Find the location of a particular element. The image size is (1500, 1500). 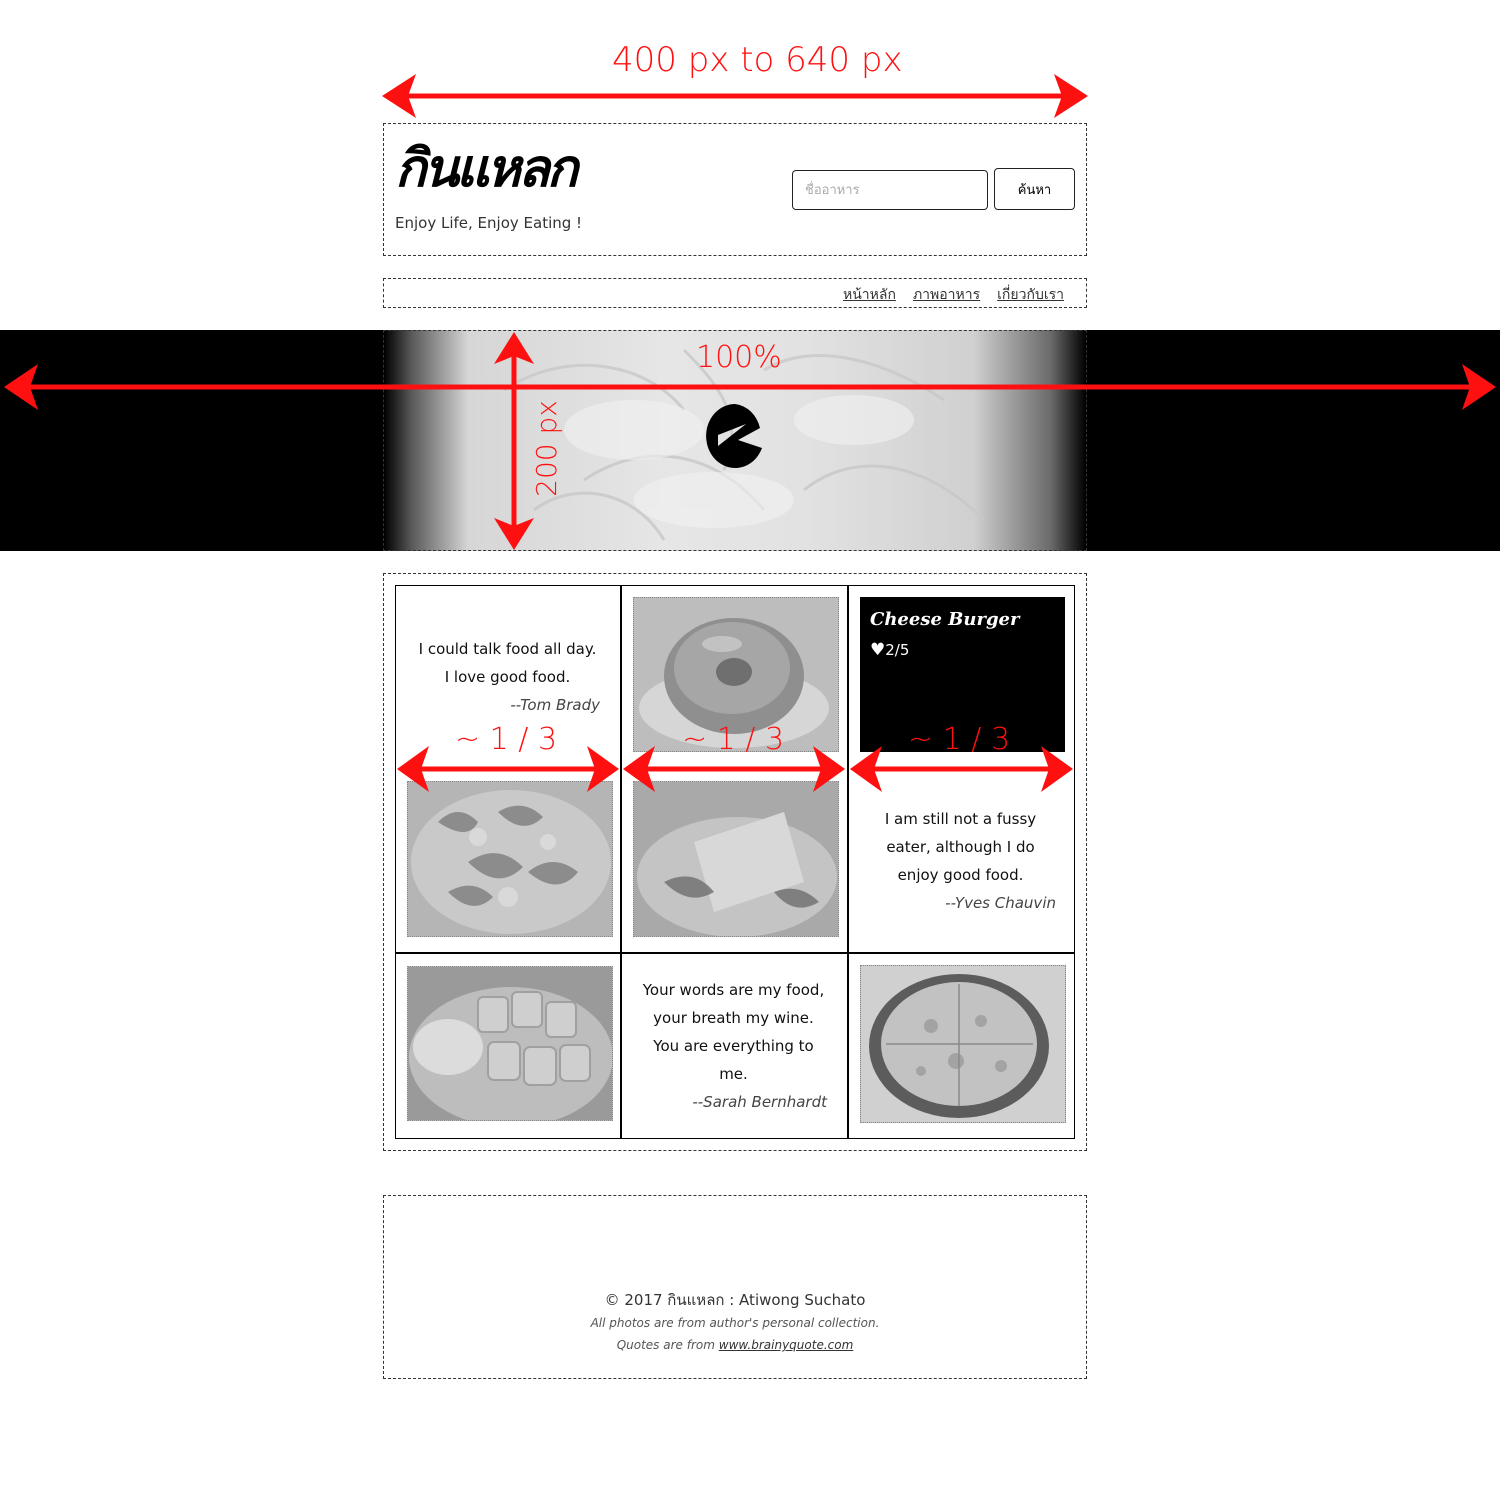

search-input is located at coordinates (890, 190).